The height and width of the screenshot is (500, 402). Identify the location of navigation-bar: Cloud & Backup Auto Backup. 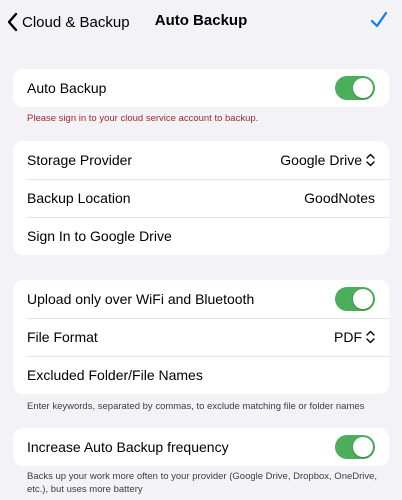
(201, 22).